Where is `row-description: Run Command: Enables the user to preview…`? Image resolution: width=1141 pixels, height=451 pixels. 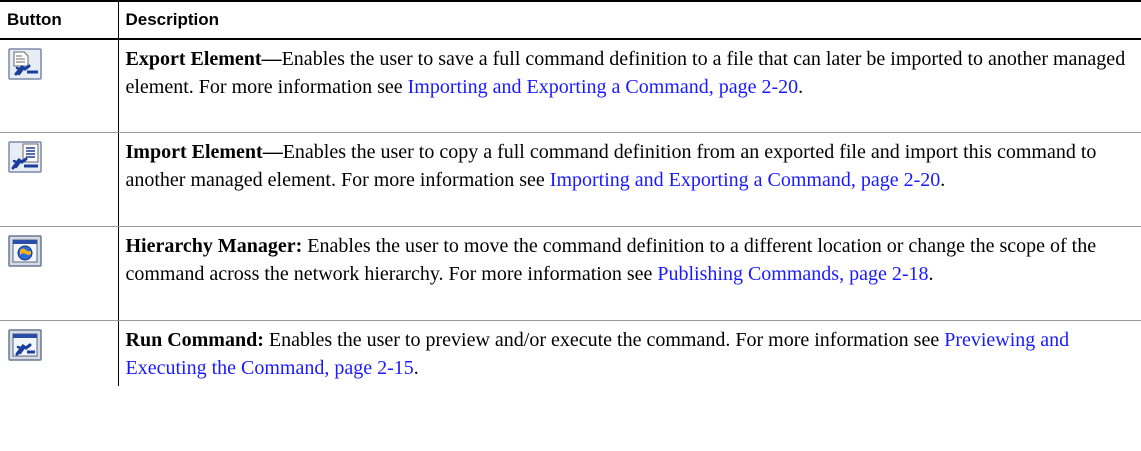 row-description: Run Command: Enables the user to preview… is located at coordinates (630, 351).